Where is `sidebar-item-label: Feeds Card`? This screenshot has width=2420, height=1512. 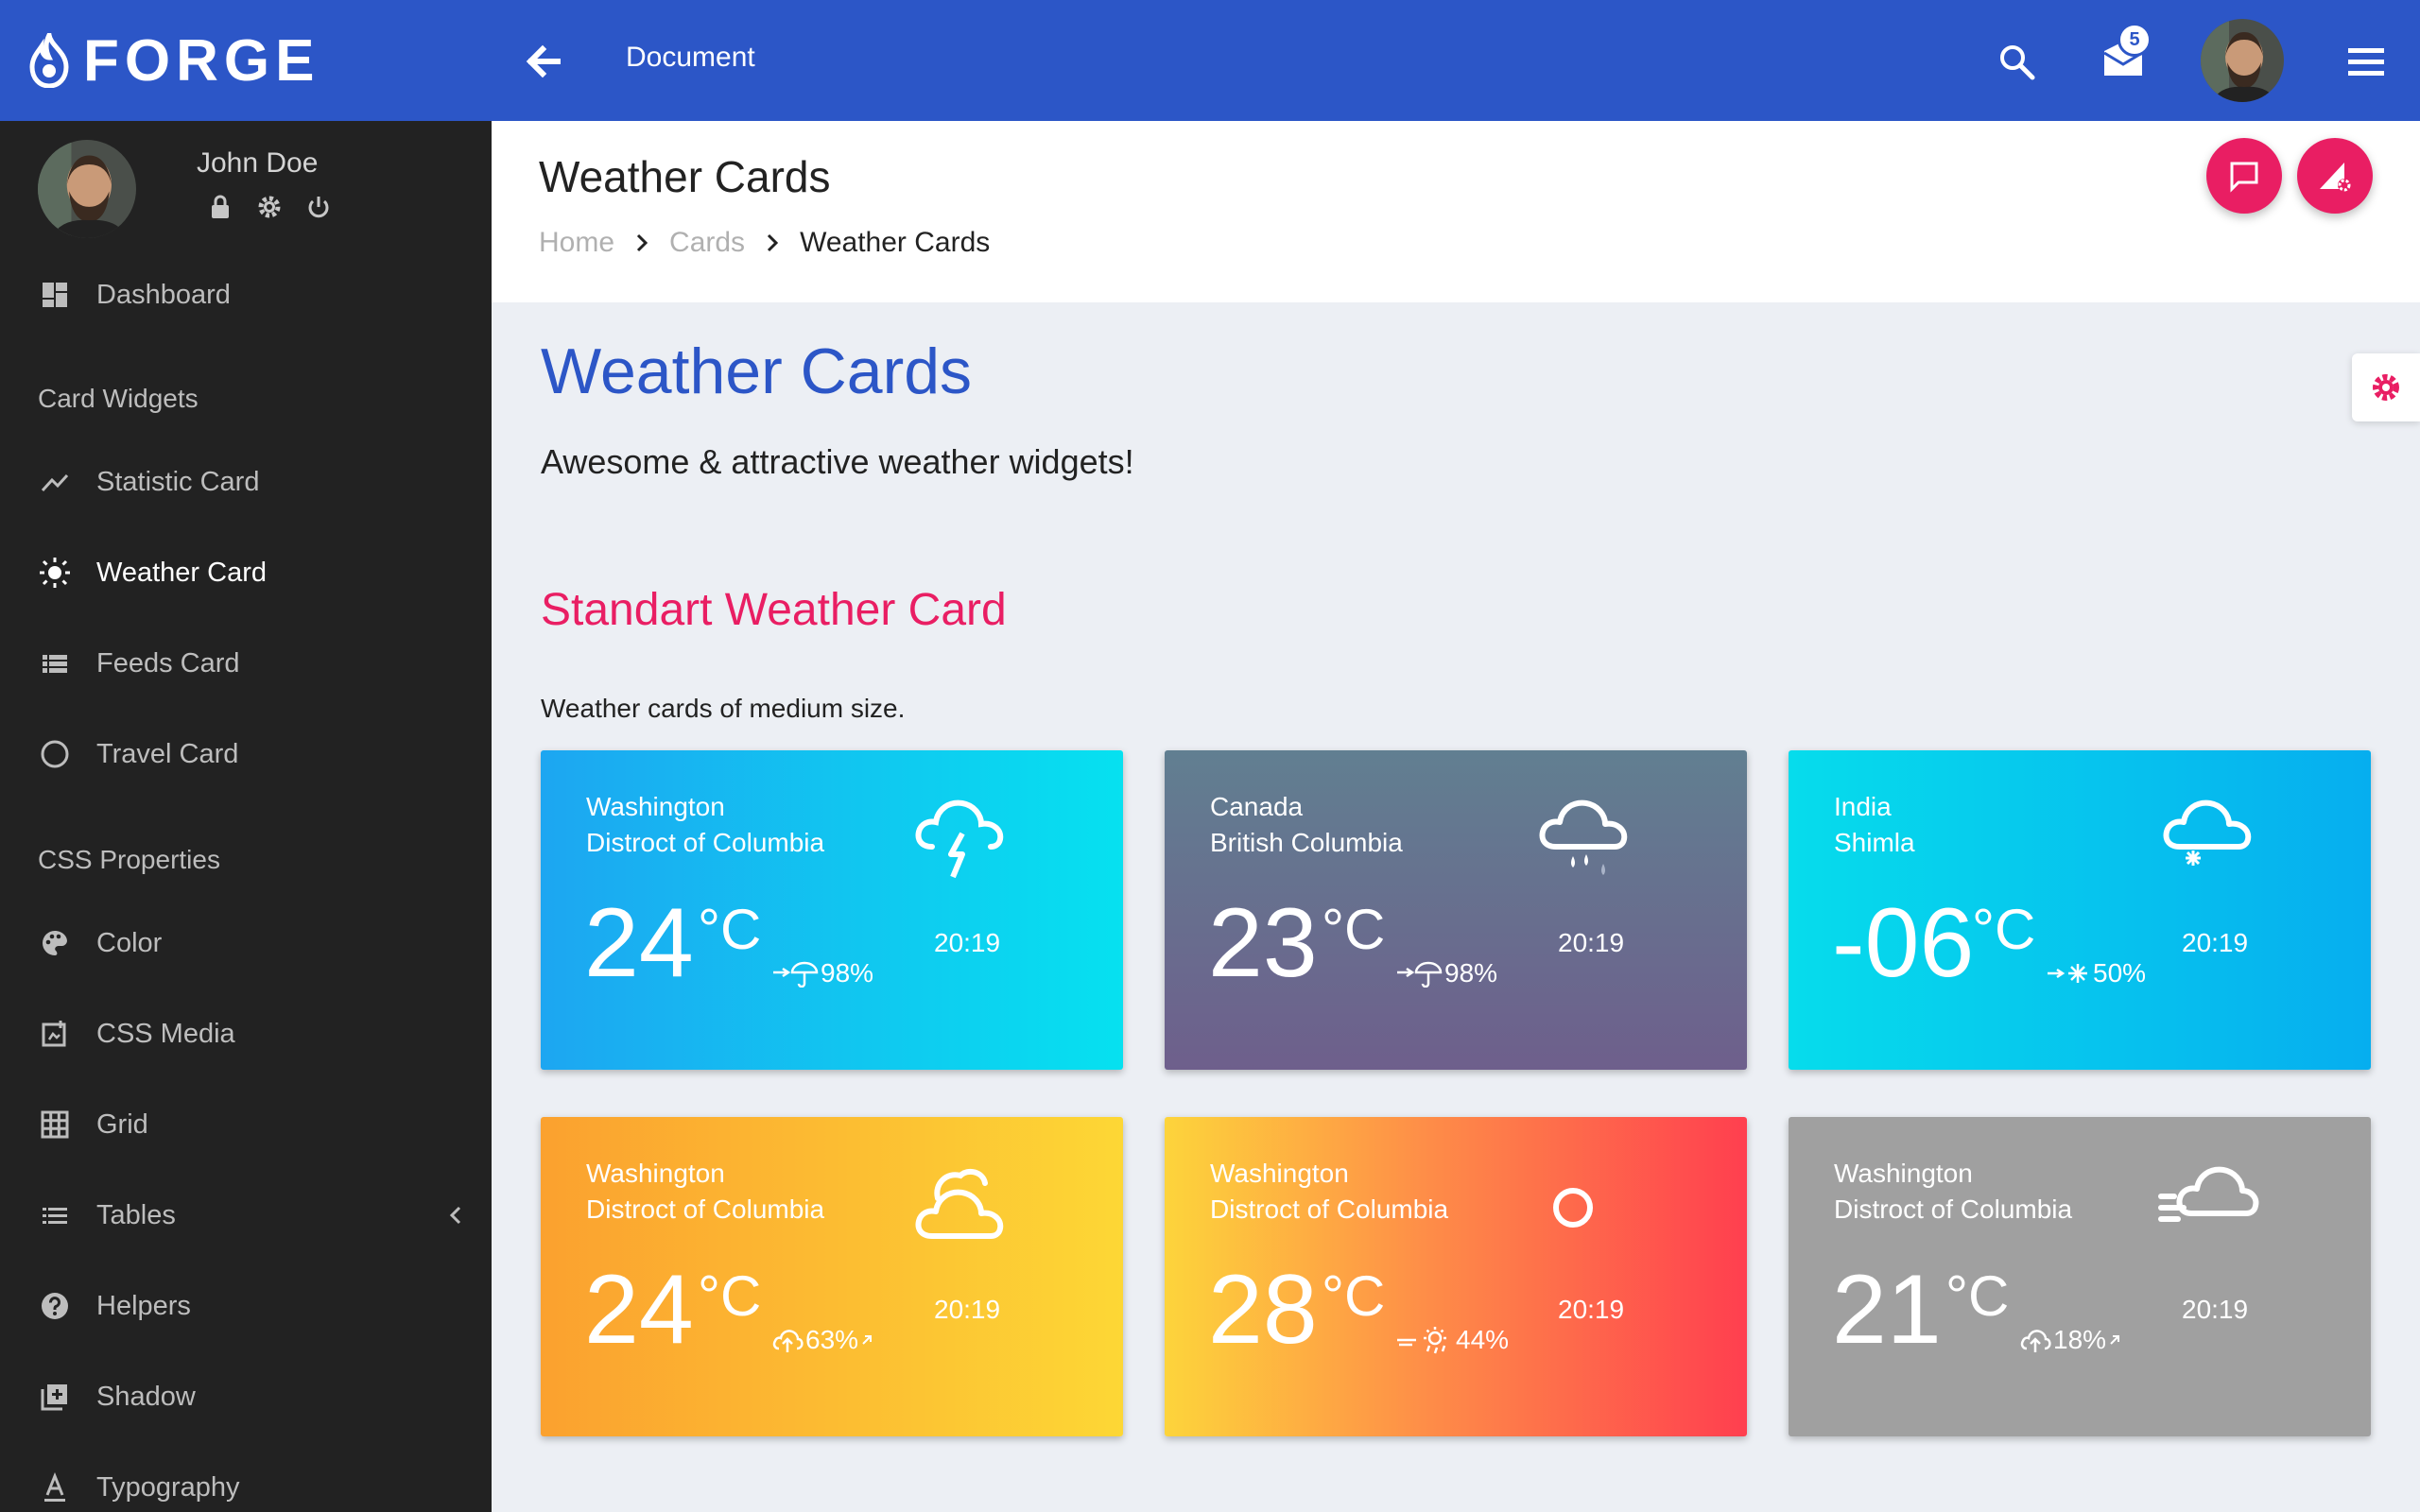 sidebar-item-label: Feeds Card is located at coordinates (168, 663).